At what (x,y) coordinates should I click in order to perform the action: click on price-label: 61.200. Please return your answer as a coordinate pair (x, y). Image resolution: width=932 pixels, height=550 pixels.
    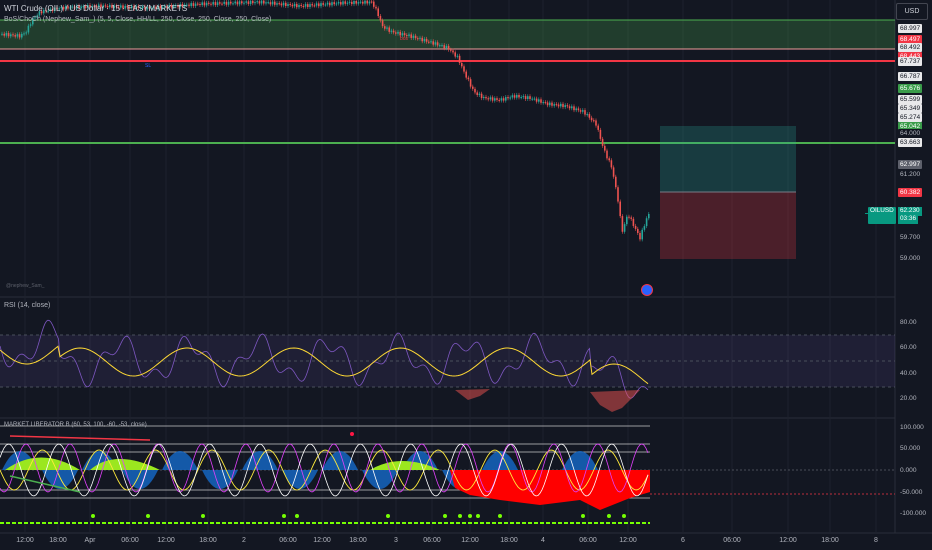
    Looking at the image, I should click on (910, 174).